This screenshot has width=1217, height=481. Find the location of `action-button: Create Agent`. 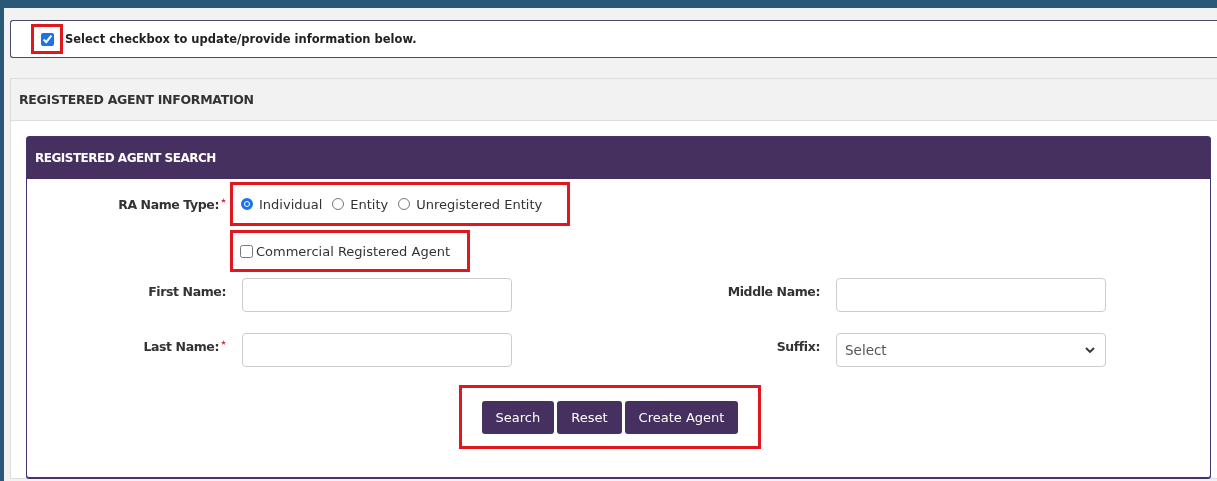

action-button: Create Agent is located at coordinates (681, 417).